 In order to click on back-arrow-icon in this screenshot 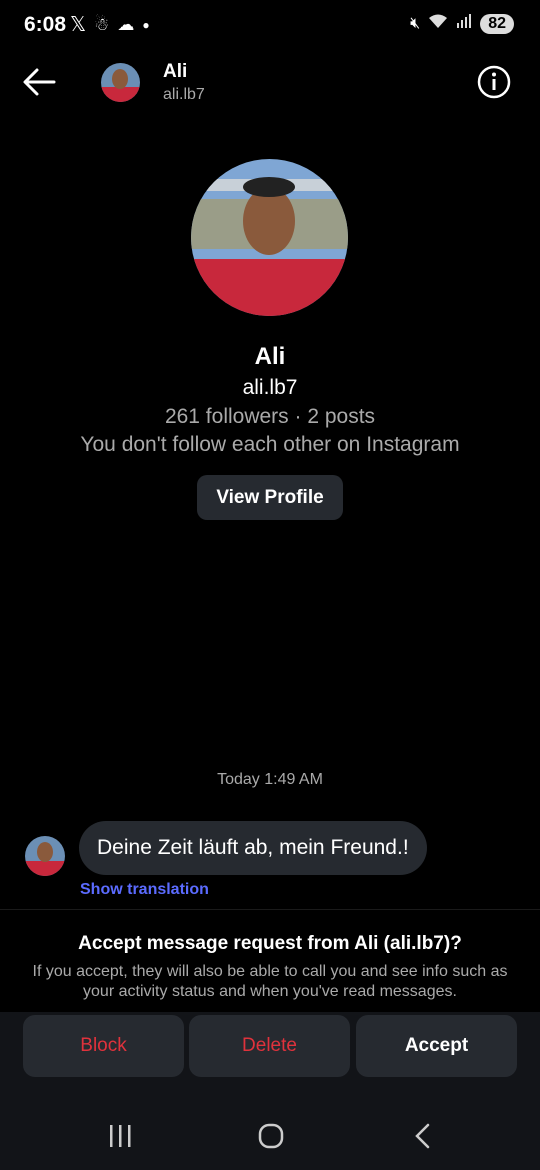, I will do `click(40, 82)`.